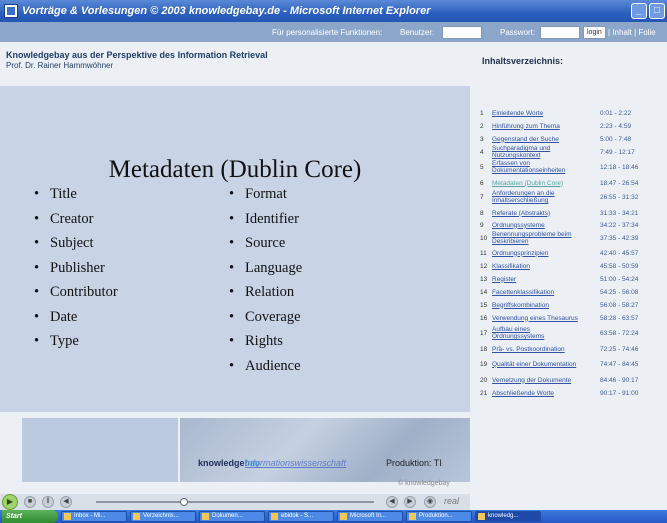 The height and width of the screenshot is (523, 667). I want to click on toc-item-number: 1, so click(482, 113).